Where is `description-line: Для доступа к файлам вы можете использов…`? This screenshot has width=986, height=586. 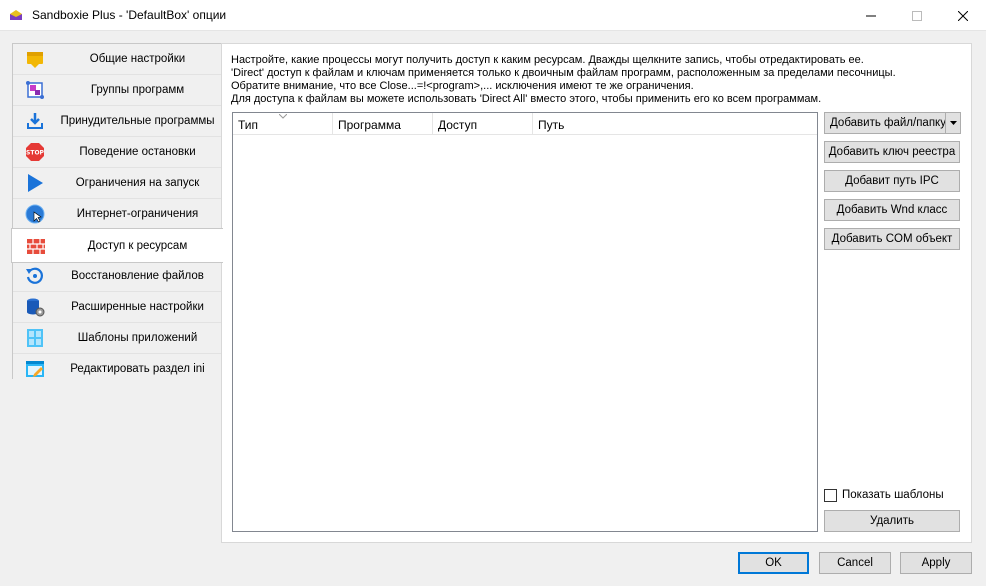
description-line: Для доступа к файлам вы можете использов… is located at coordinates (526, 99).